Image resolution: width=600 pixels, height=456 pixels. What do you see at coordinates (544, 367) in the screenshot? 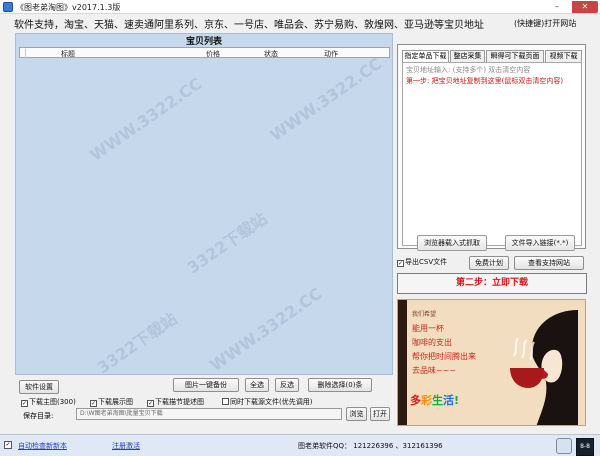
I see `woman-drinking-coffee-illustration` at bounding box center [544, 367].